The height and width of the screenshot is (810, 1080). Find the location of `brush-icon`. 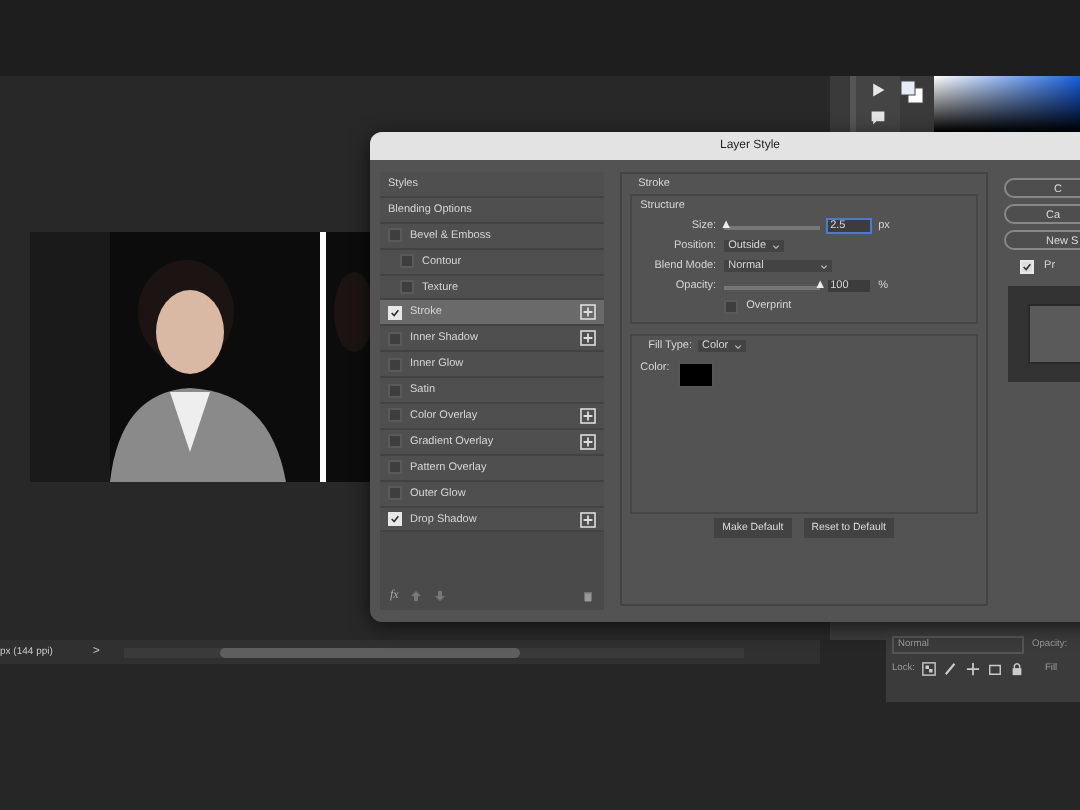

brush-icon is located at coordinates (951, 669).